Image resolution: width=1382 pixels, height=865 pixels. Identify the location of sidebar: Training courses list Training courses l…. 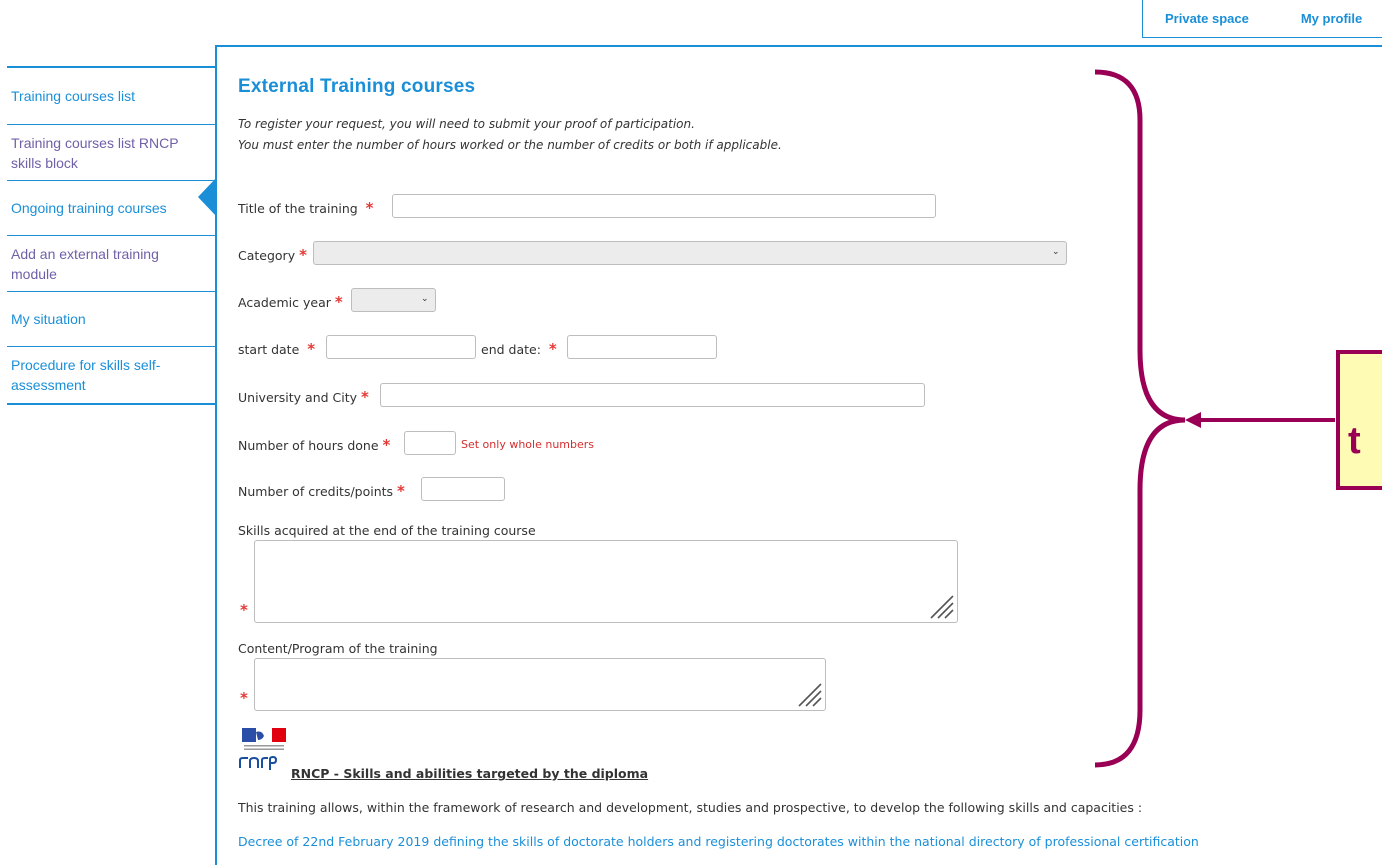
(111, 235).